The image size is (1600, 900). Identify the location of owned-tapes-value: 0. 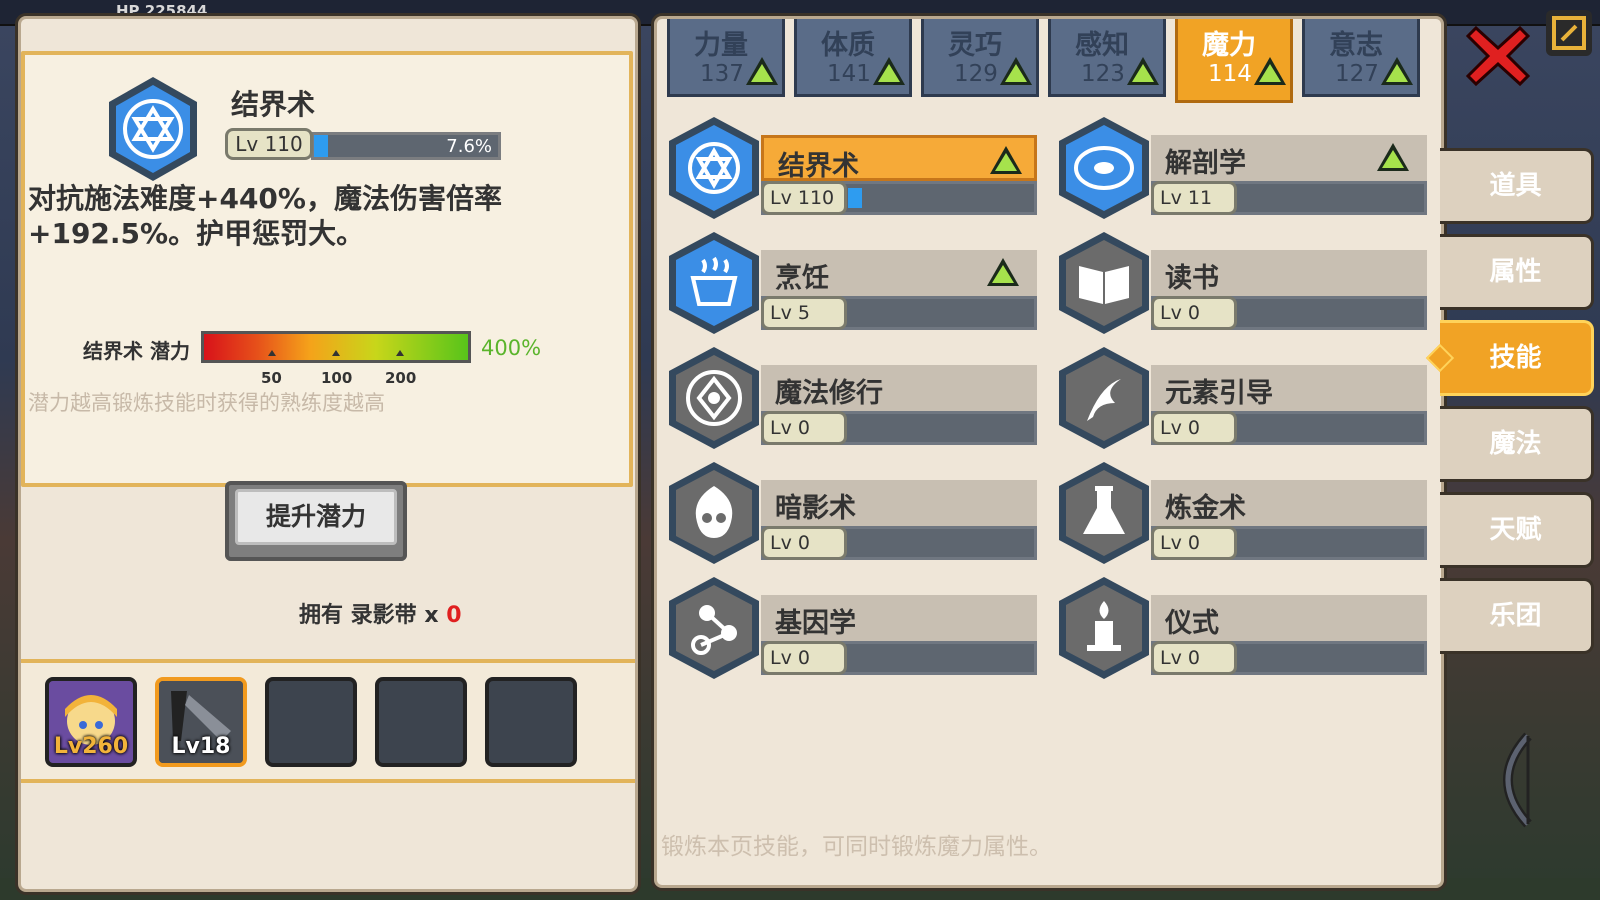
(454, 615).